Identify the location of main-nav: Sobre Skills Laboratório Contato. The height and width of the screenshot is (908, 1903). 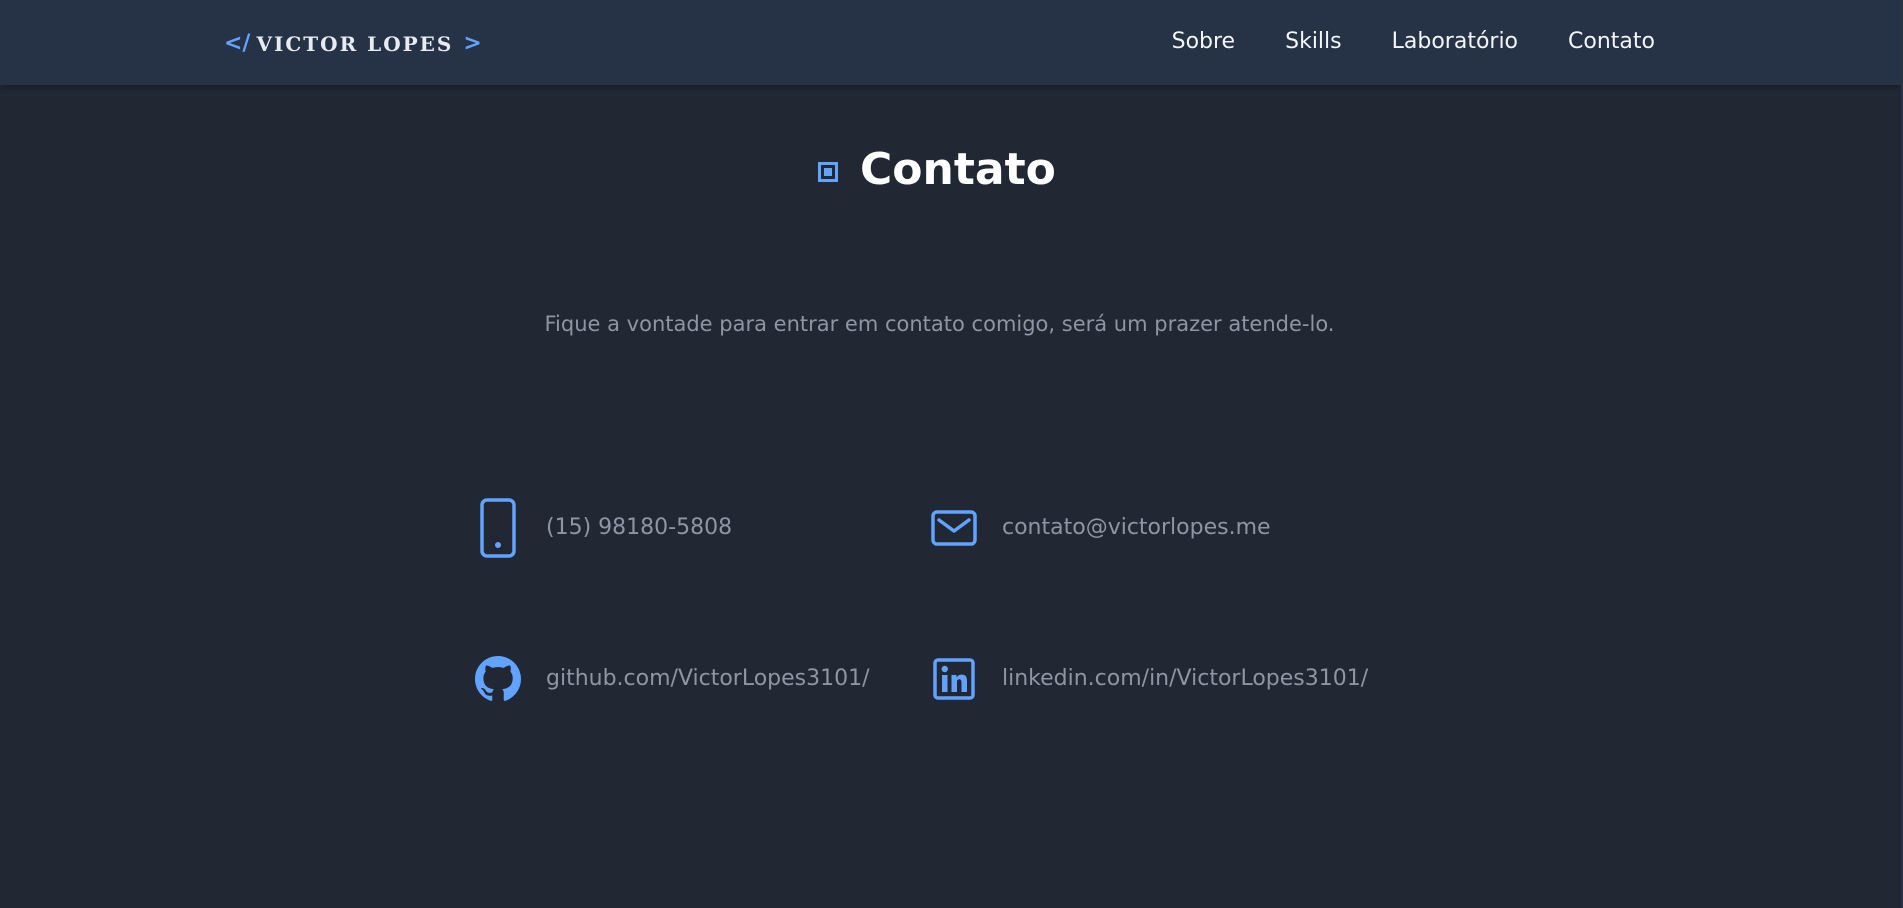
(1413, 42).